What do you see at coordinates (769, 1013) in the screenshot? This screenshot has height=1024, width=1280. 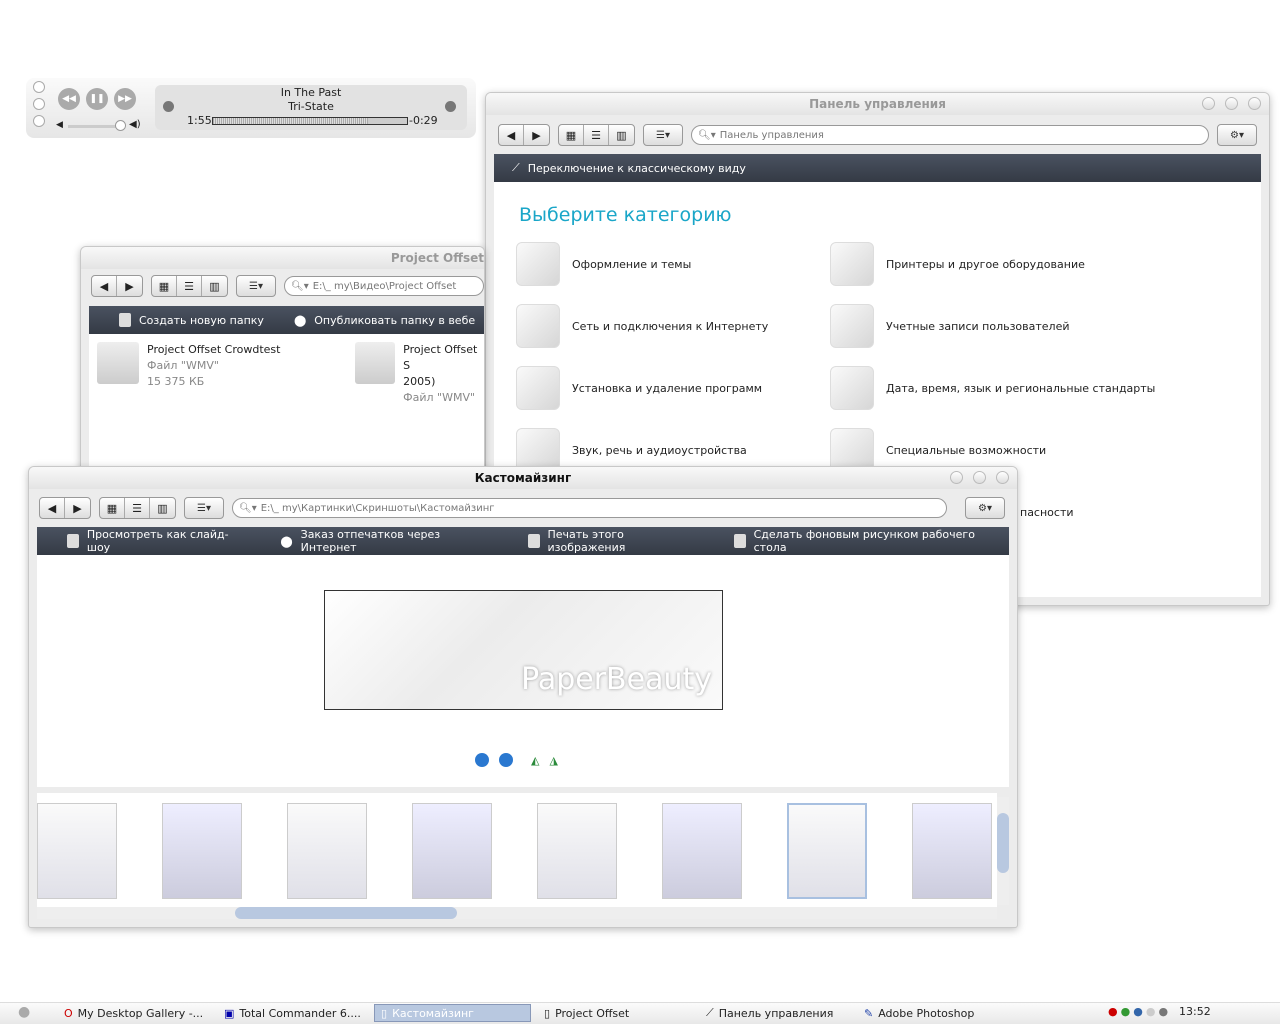 I see `taskbar-item: ⟋ Панель управления` at bounding box center [769, 1013].